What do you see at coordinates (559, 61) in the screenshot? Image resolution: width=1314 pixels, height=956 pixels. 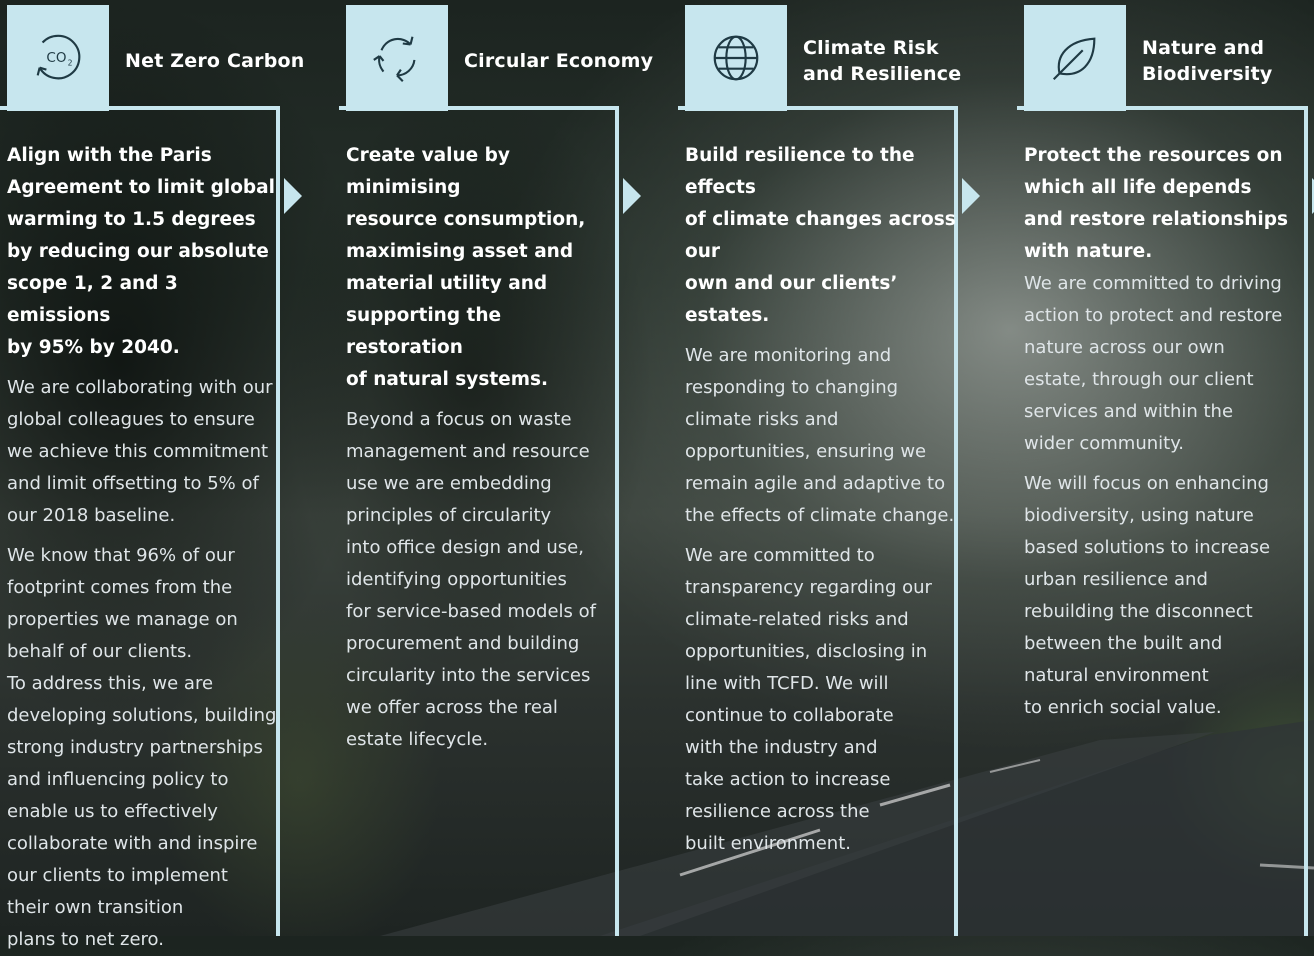 I see `column-title: Circular Economy` at bounding box center [559, 61].